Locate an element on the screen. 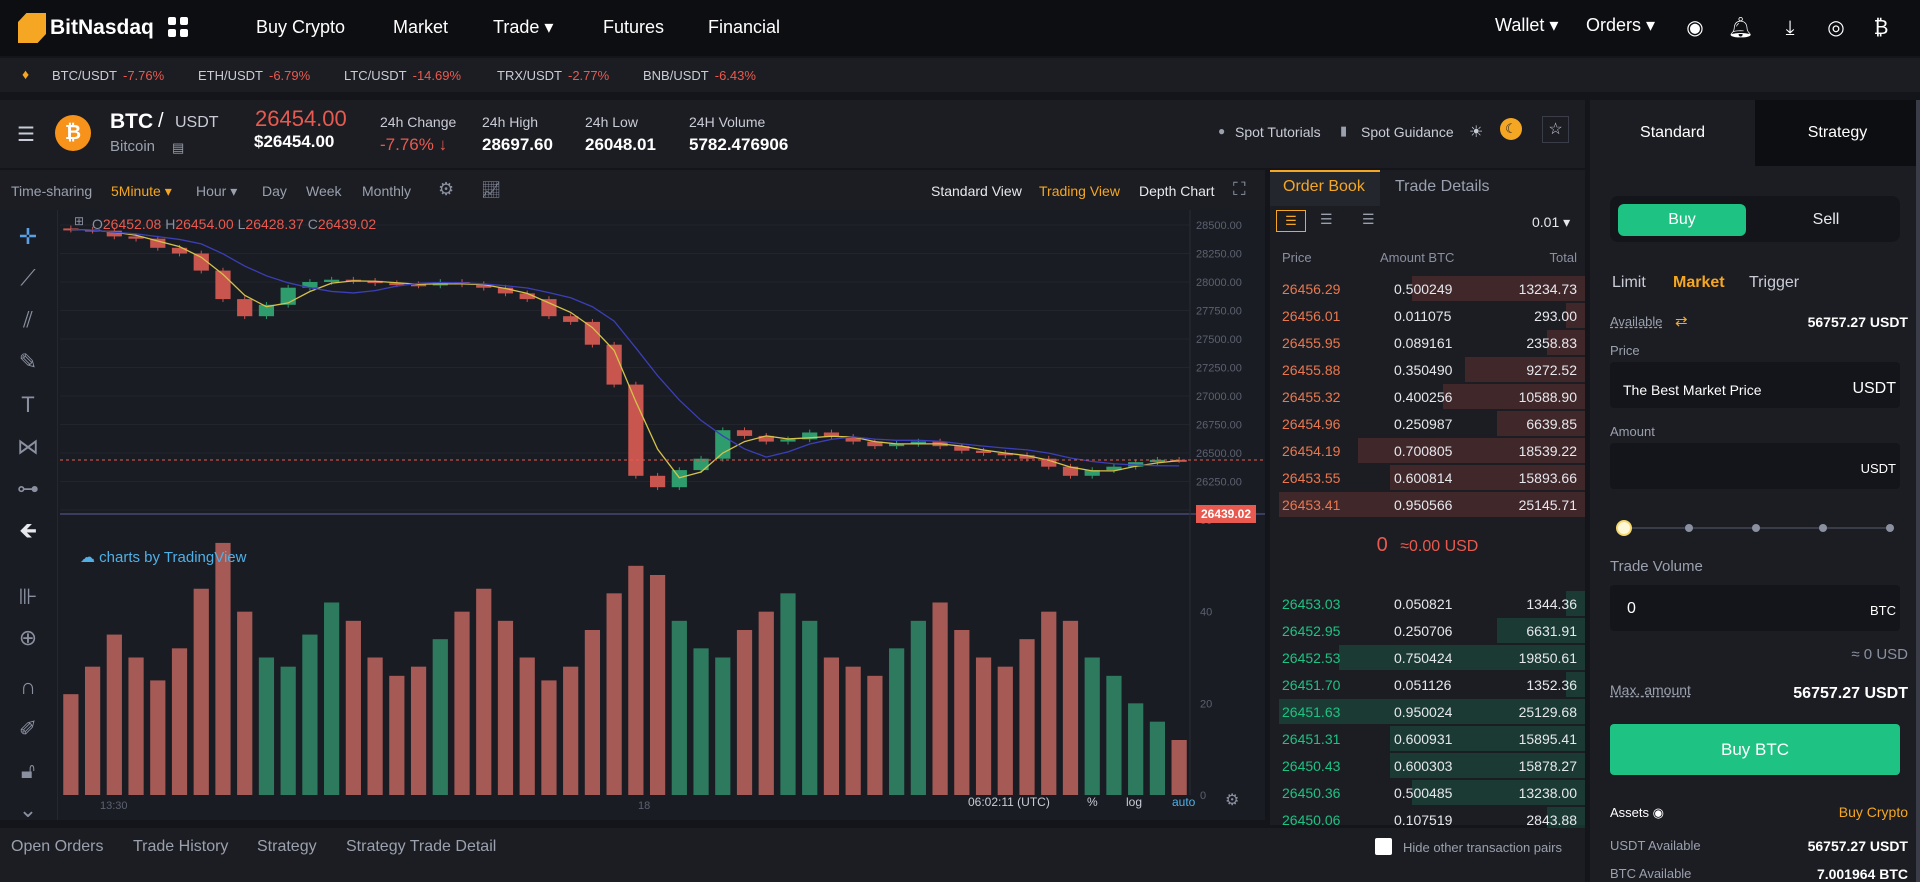  tradingview-watermark: ☁ charts by TradingView is located at coordinates (163, 557).